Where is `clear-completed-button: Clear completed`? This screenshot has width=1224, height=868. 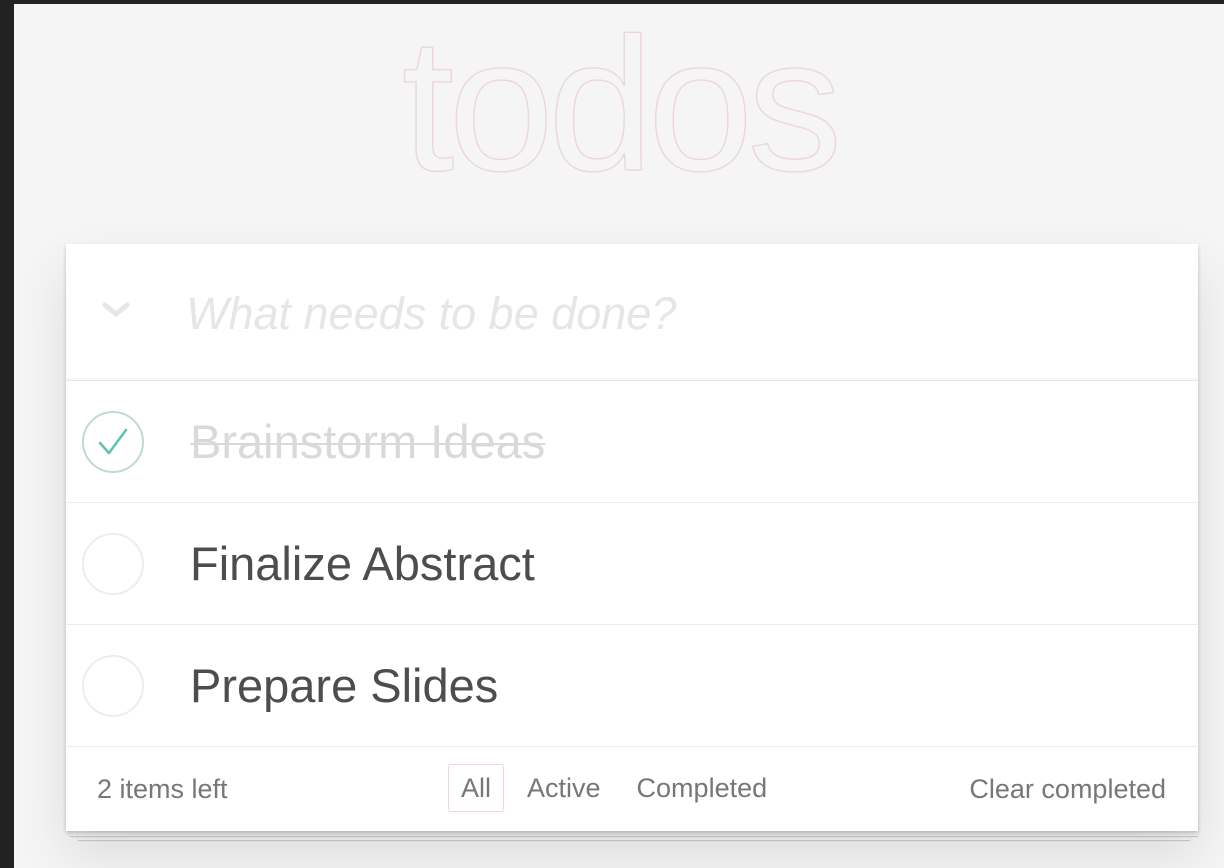 clear-completed-button: Clear completed is located at coordinates (1067, 789).